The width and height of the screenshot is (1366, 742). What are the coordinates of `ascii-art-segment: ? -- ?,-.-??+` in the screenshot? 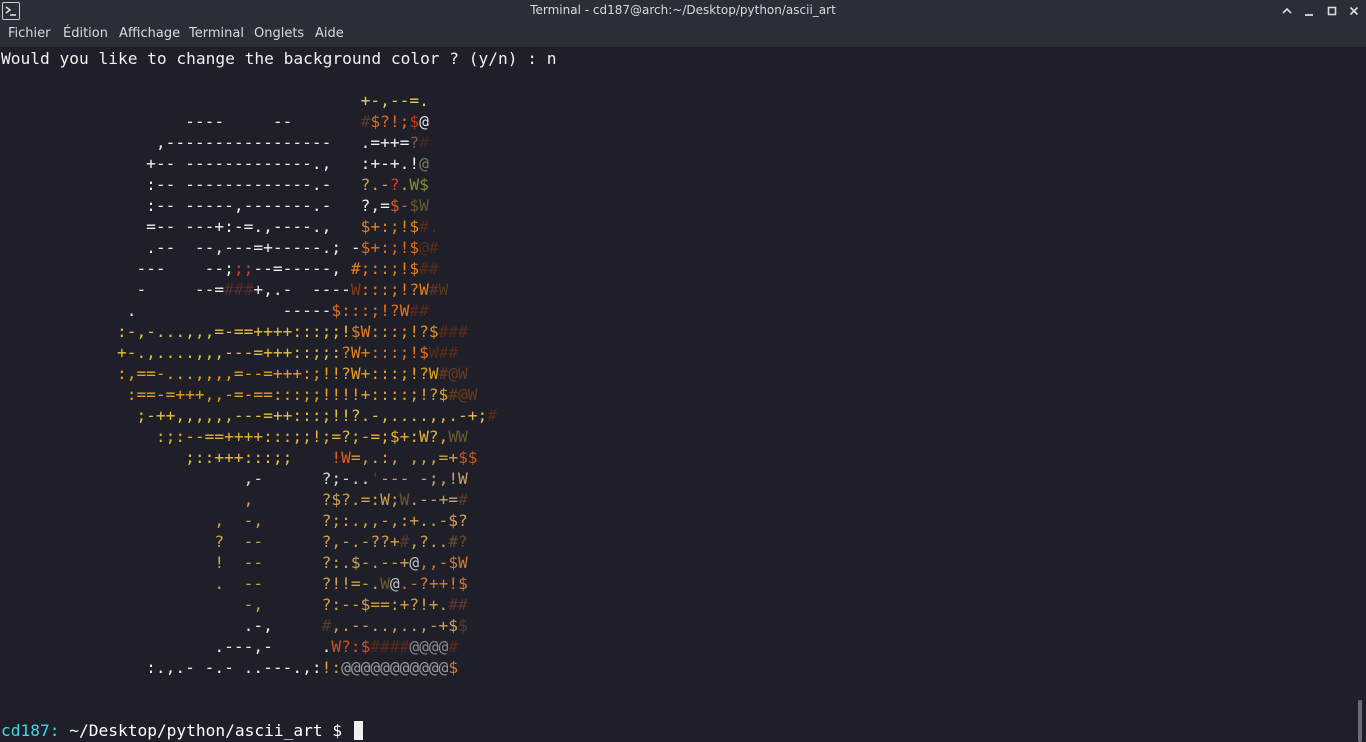 It's located at (200, 541).